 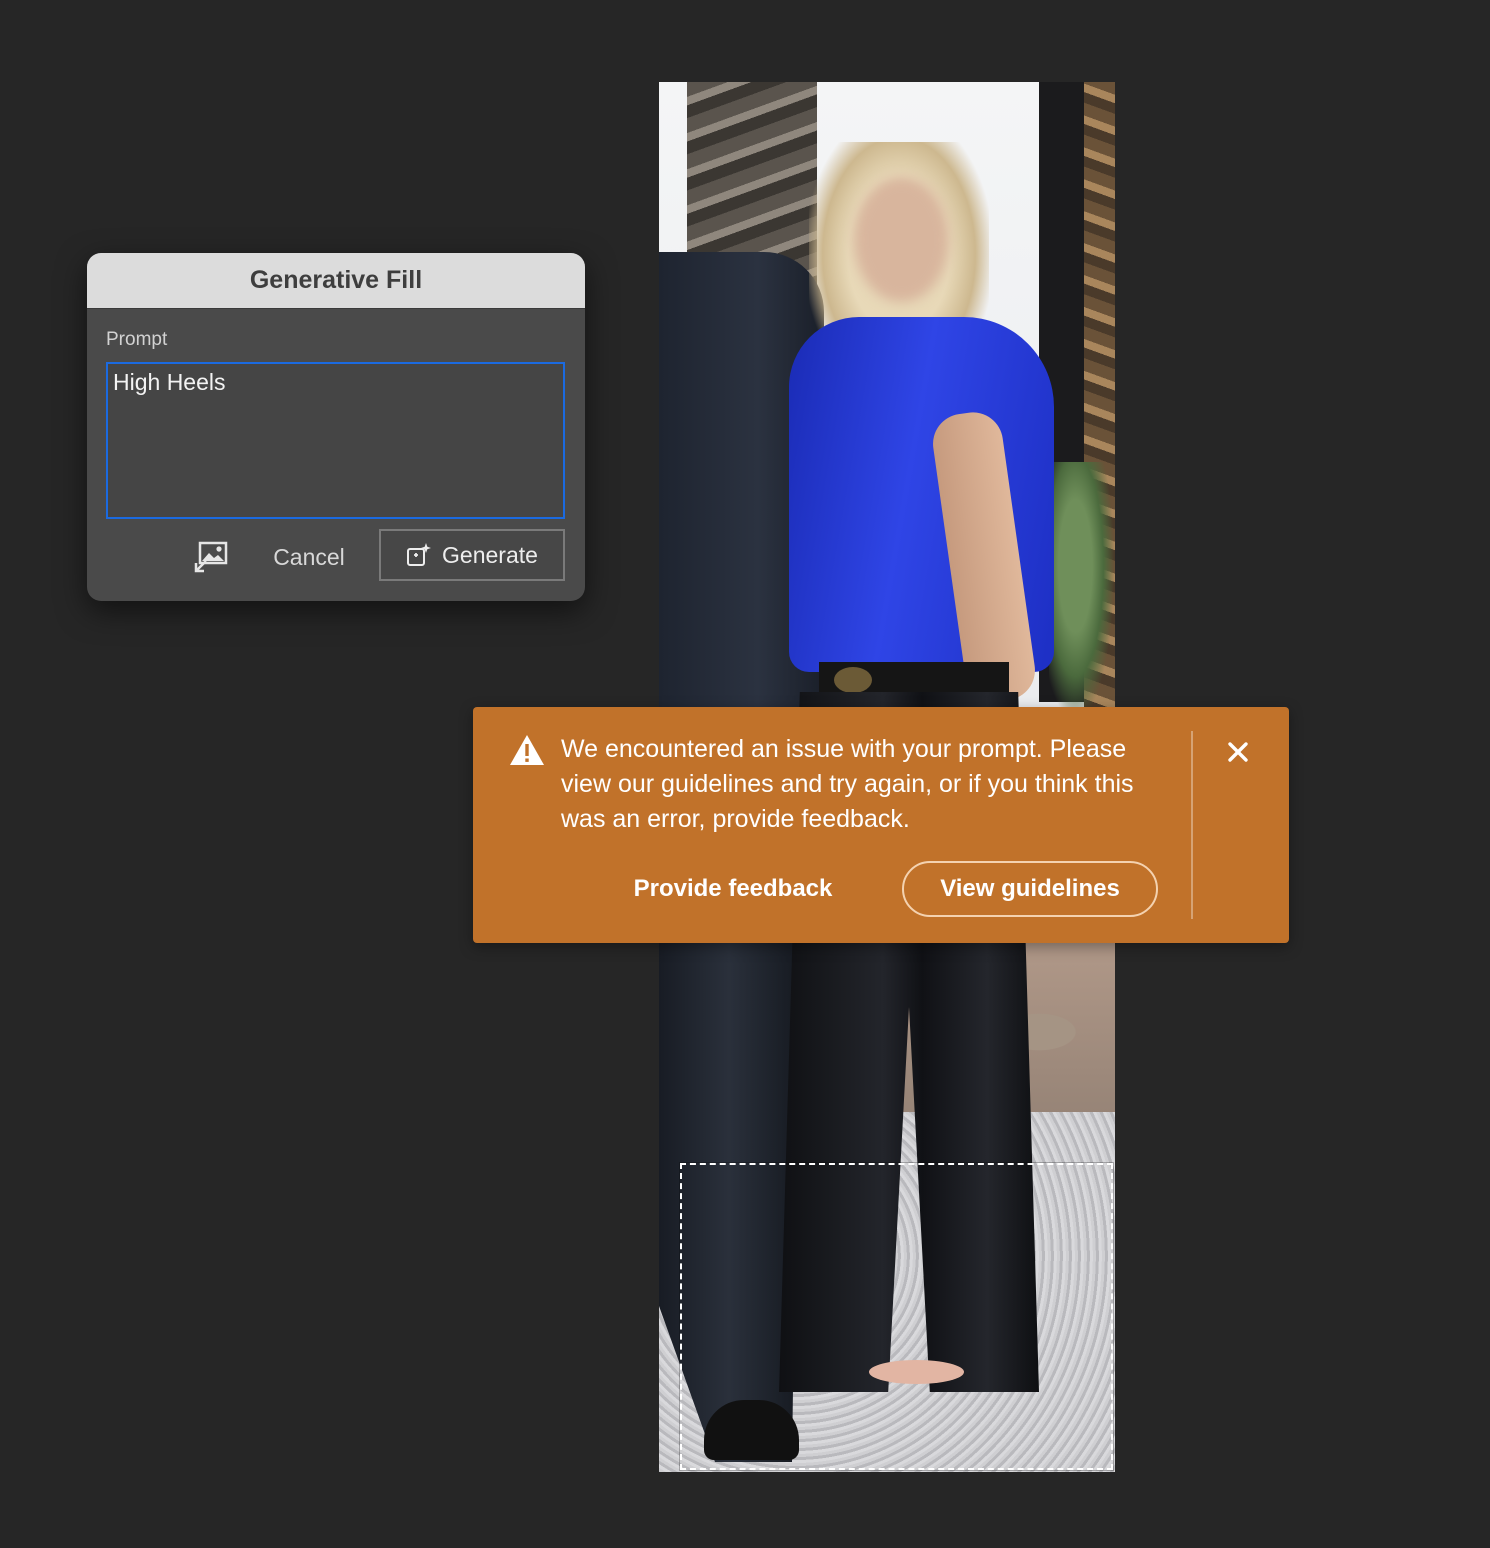 What do you see at coordinates (137, 339) in the screenshot?
I see `prompt-label: Prompt` at bounding box center [137, 339].